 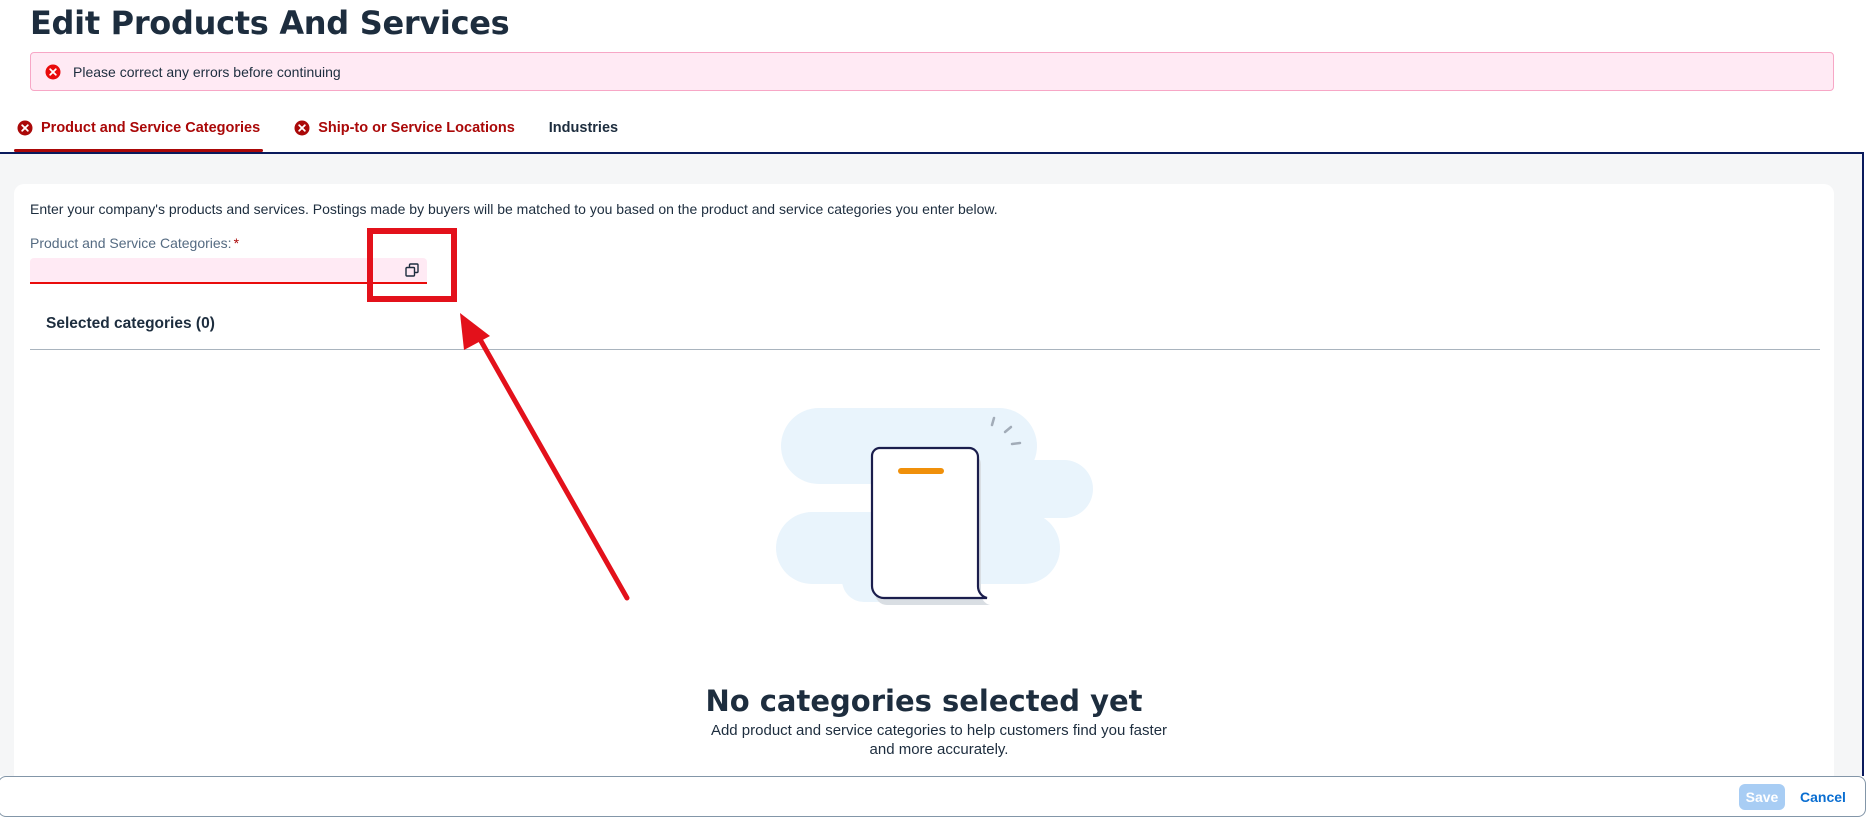 I want to click on annotation-highlight-box, so click(x=412, y=265).